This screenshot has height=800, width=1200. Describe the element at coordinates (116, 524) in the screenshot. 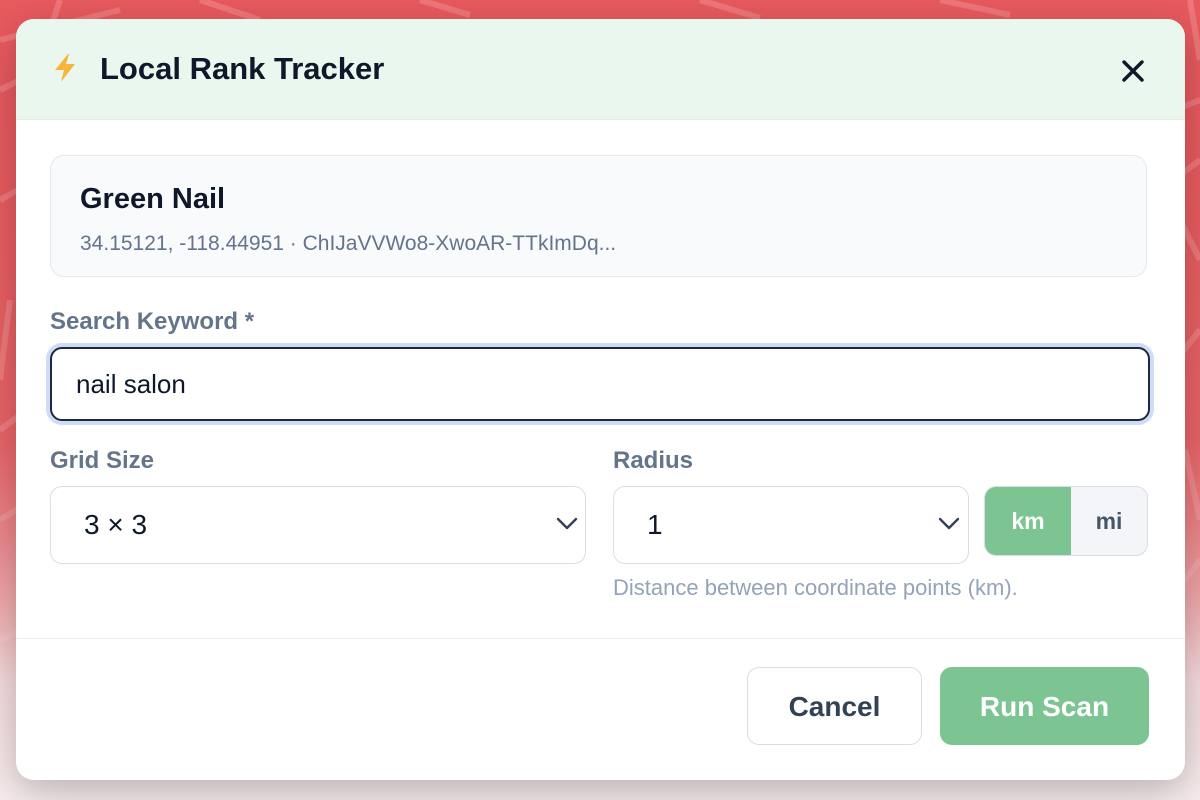

I see `grid-size-value: 3 × 3` at that location.